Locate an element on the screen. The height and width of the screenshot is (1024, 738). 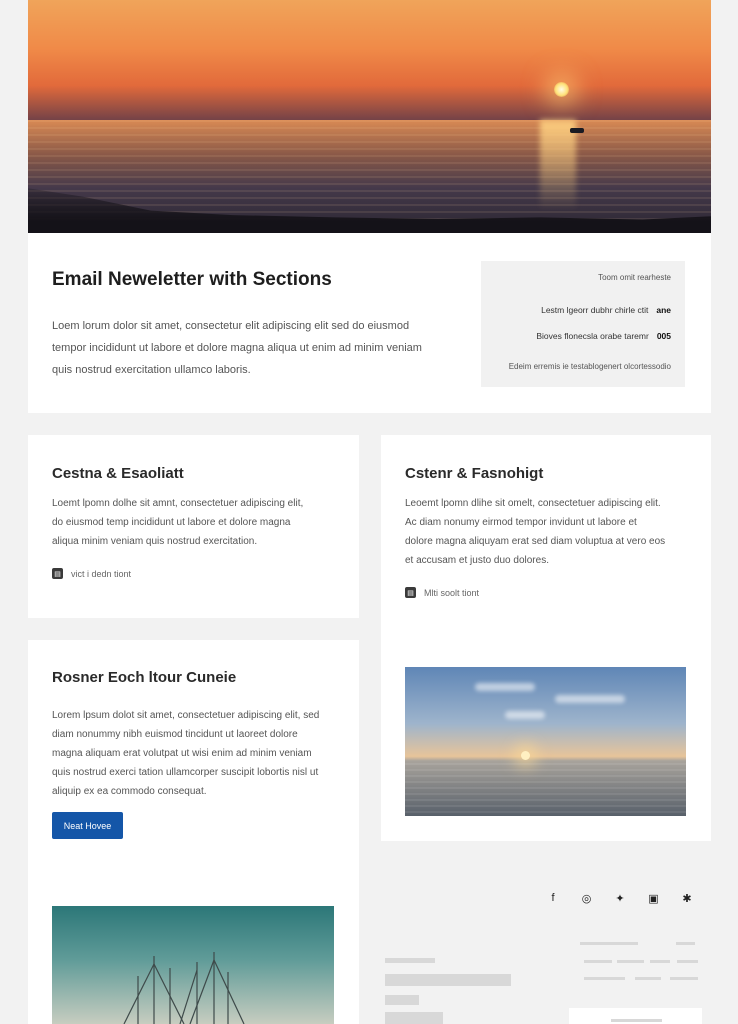
summary-row: Bioves flonecsla orabe taremr 005 is located at coordinates (582, 336).